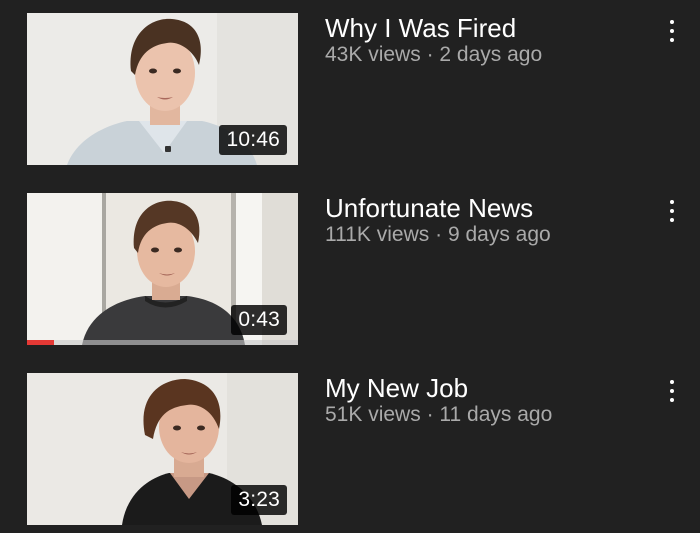 Image resolution: width=700 pixels, height=533 pixels. What do you see at coordinates (162, 89) in the screenshot?
I see `video-thumbnail: 10:46` at bounding box center [162, 89].